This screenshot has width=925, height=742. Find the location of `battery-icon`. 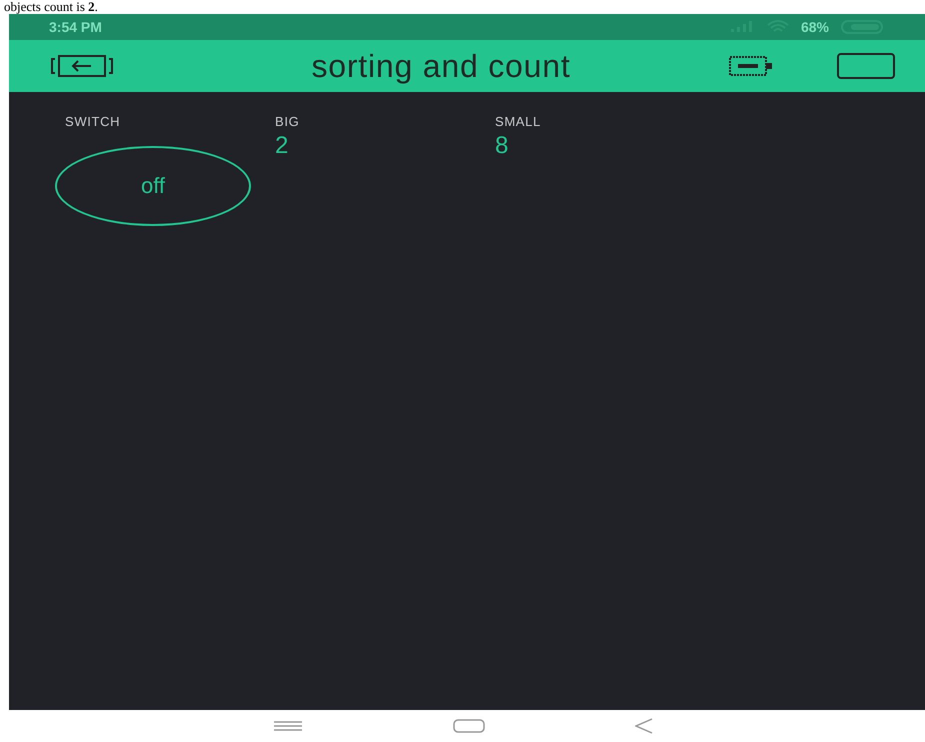

battery-icon is located at coordinates (750, 66).